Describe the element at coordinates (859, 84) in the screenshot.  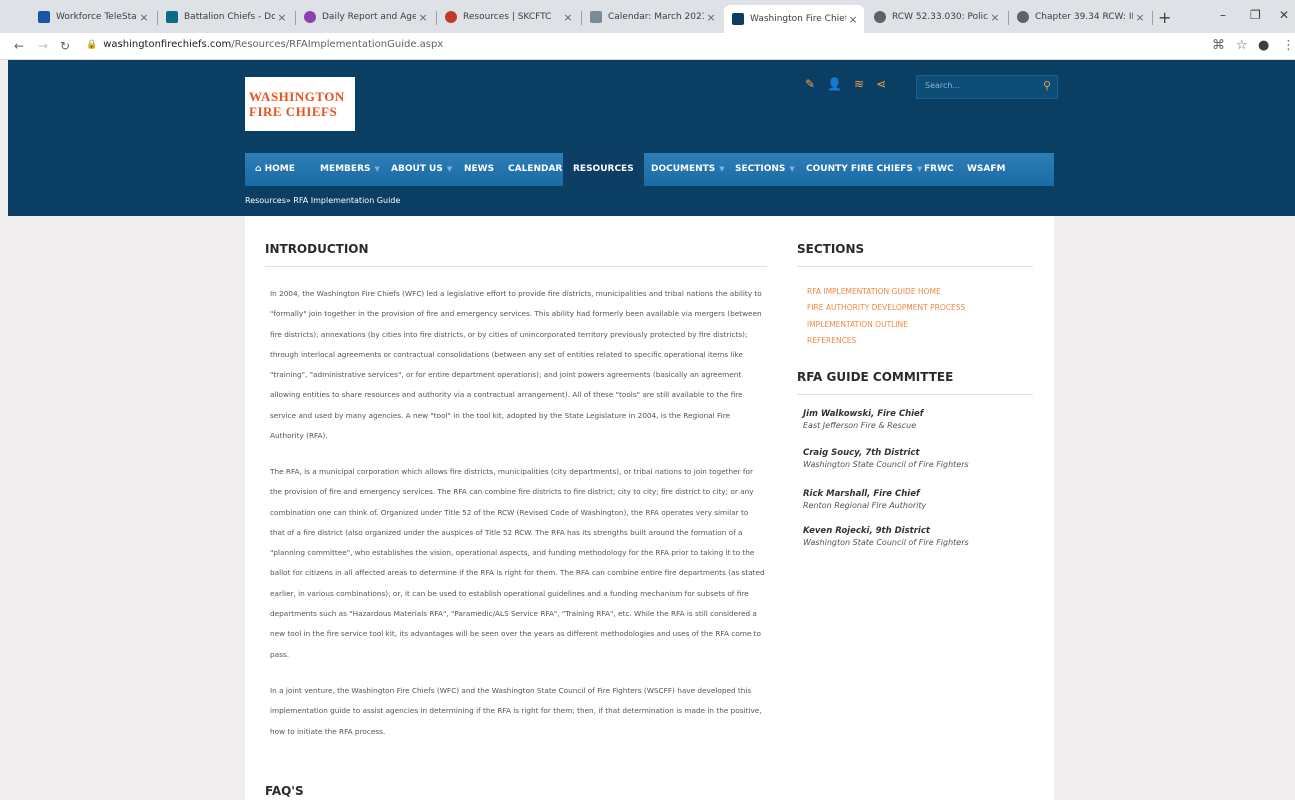
I see `rss-icon: ≋` at that location.